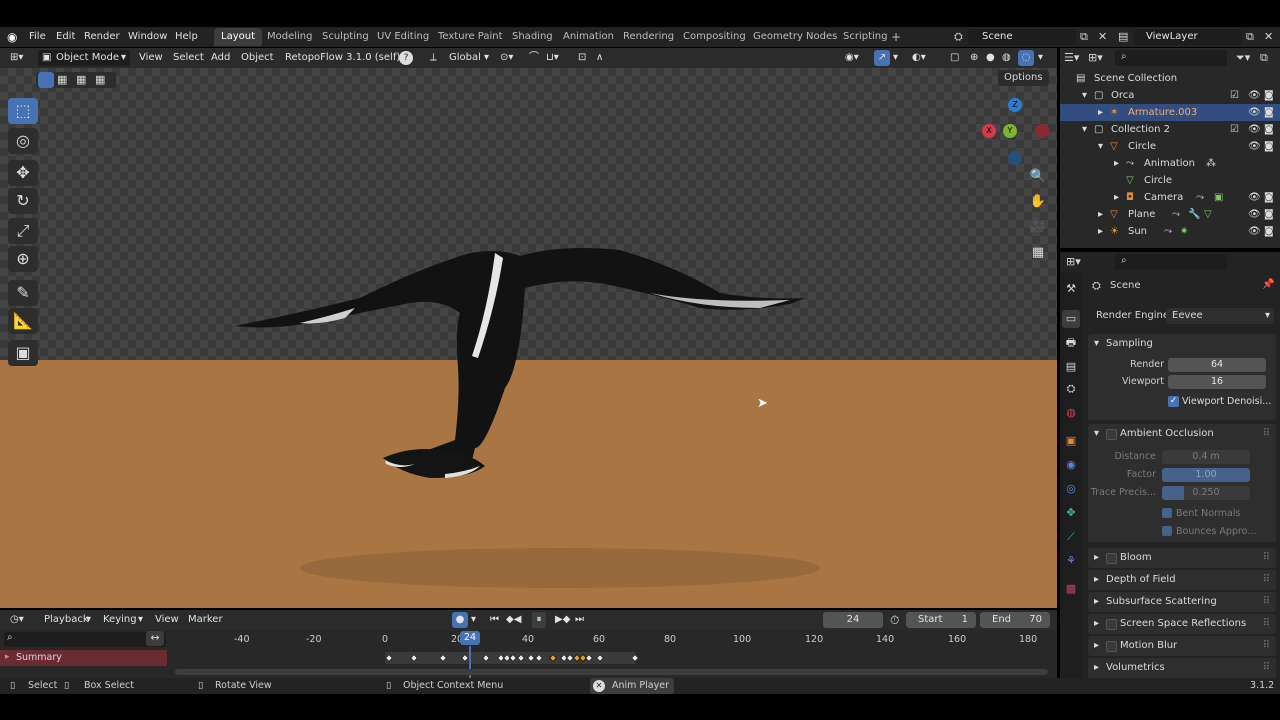 The height and width of the screenshot is (720, 1280). What do you see at coordinates (205, 620) in the screenshot?
I see `marker-menu: Marker` at bounding box center [205, 620].